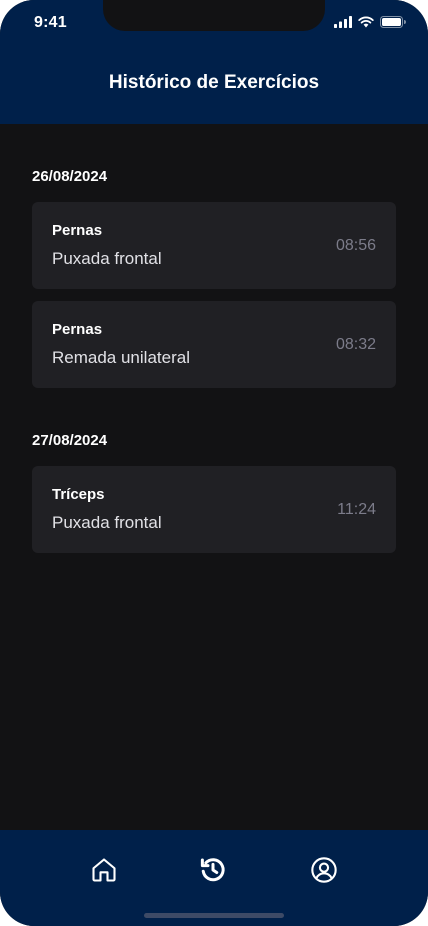  Describe the element at coordinates (393, 22) in the screenshot. I see `battery-icon` at that location.